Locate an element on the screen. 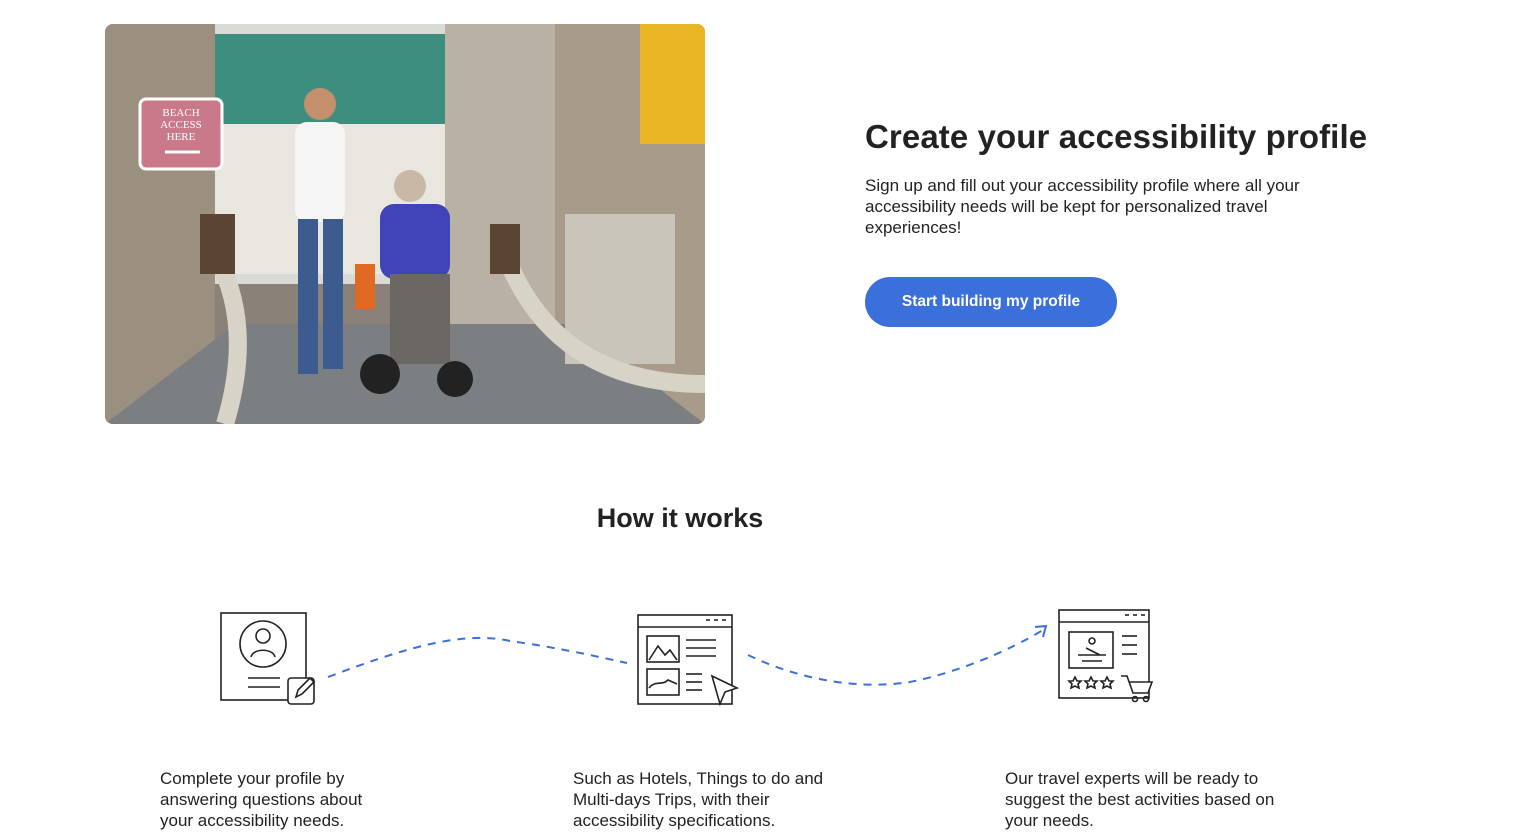 This screenshot has height=834, width=1538. sign-line-3: HERE is located at coordinates (181, 137).